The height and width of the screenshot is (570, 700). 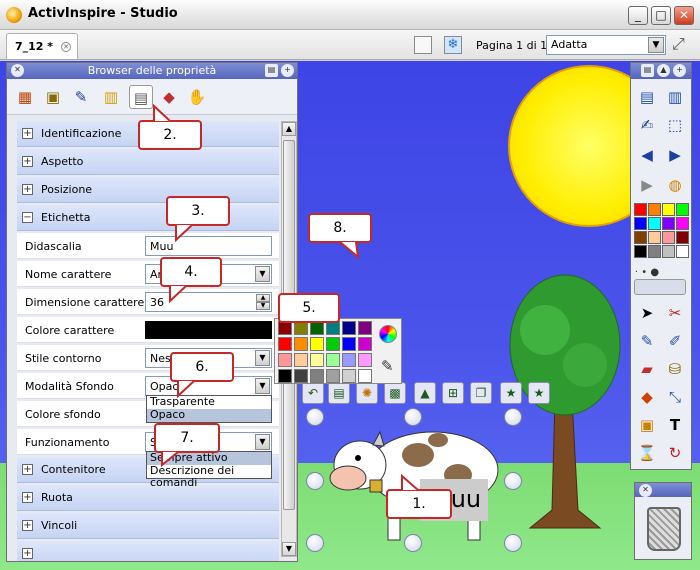 I want to click on trash-can-icon, so click(x=664, y=529).